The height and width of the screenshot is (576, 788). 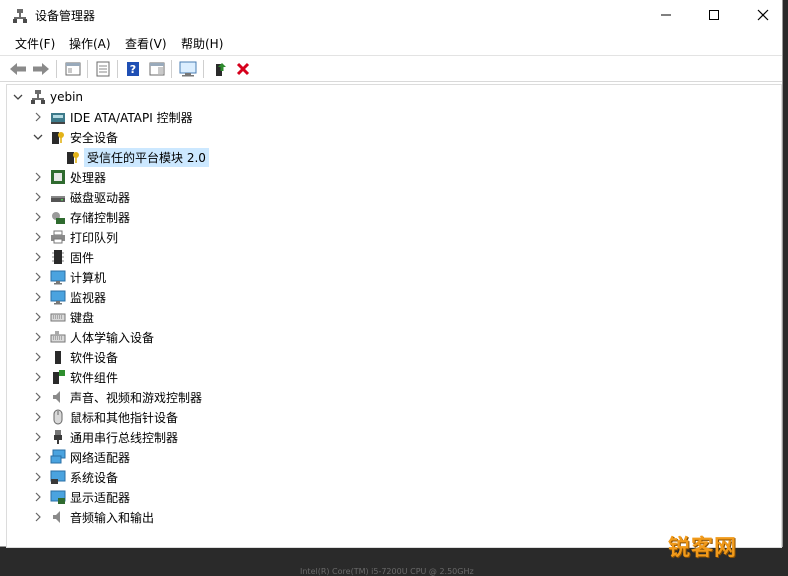 What do you see at coordinates (243, 68) in the screenshot?
I see `uninstall-device-button` at bounding box center [243, 68].